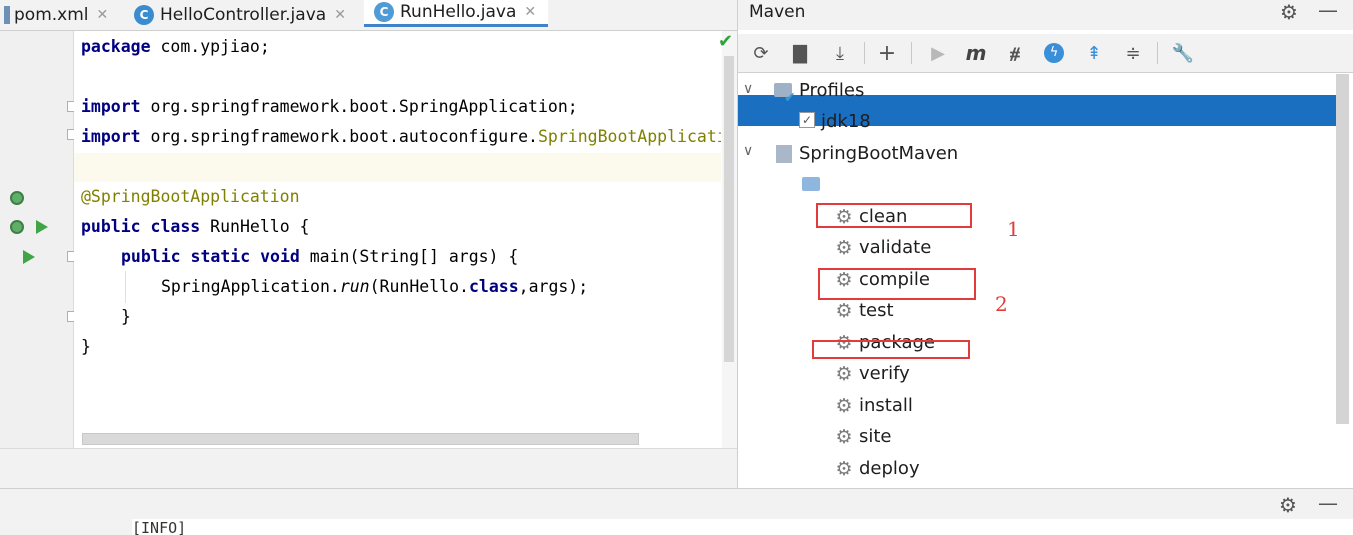  Describe the element at coordinates (894, 215) in the screenshot. I see `highlight-box-clean` at that location.